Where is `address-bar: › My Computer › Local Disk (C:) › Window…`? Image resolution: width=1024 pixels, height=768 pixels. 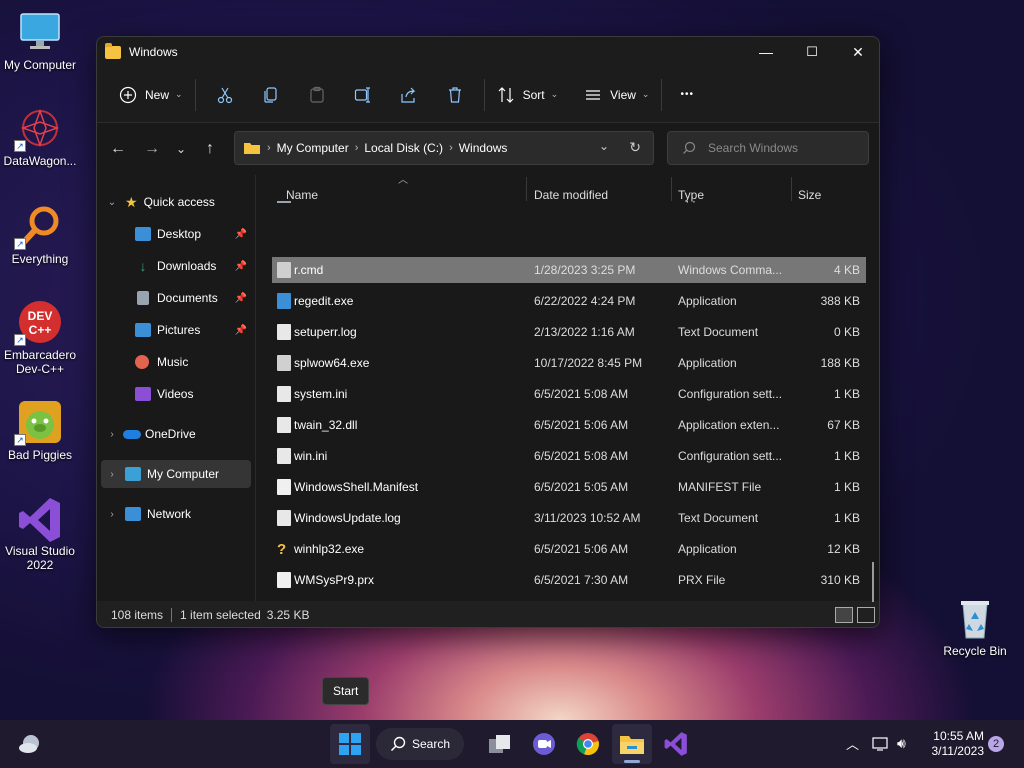
address-bar: › My Computer › Local Disk (C:) › Window… is located at coordinates (444, 148).